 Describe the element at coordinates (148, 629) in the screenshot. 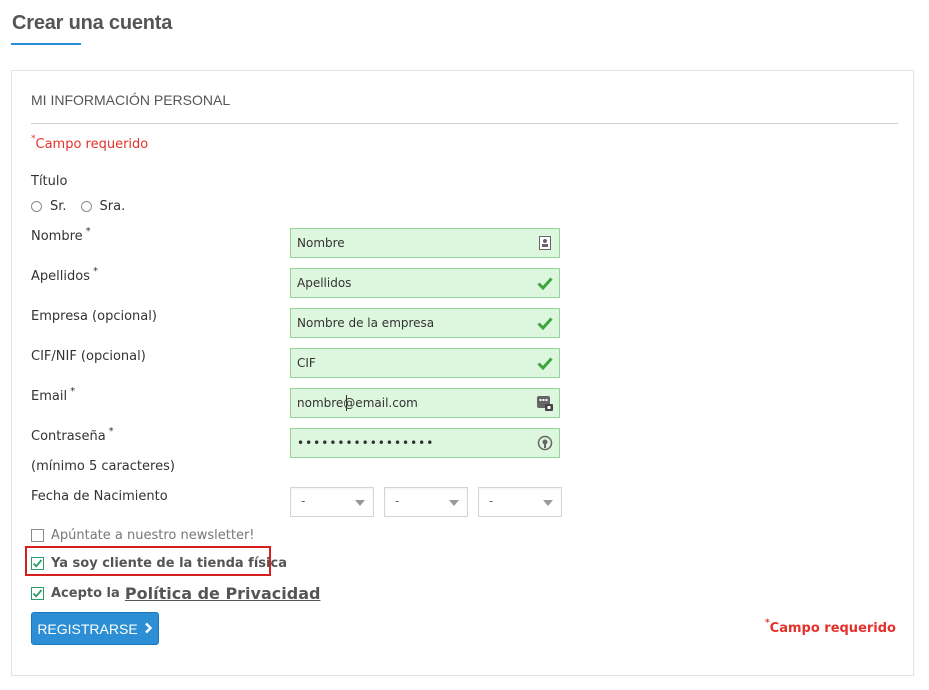

I see `chevron-right-icon` at that location.